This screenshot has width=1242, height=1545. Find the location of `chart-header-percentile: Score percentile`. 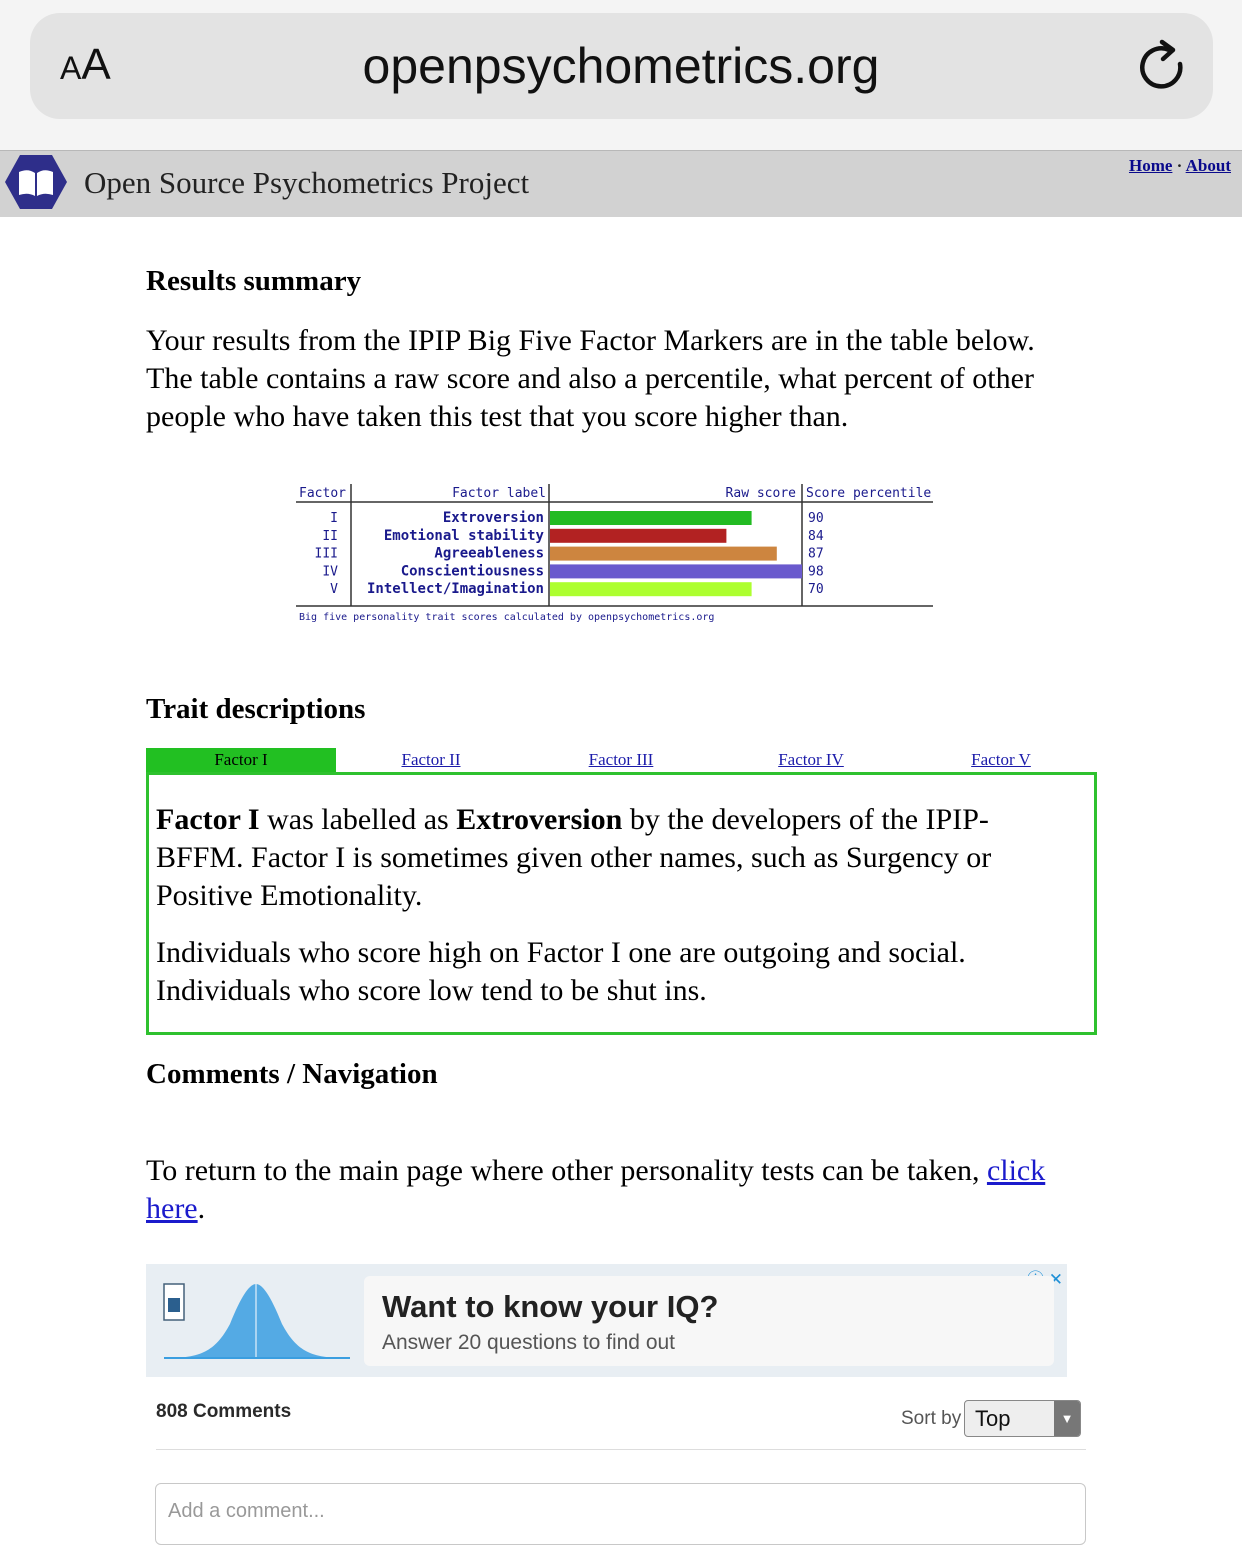

chart-header-percentile: Score percentile is located at coordinates (868, 493).